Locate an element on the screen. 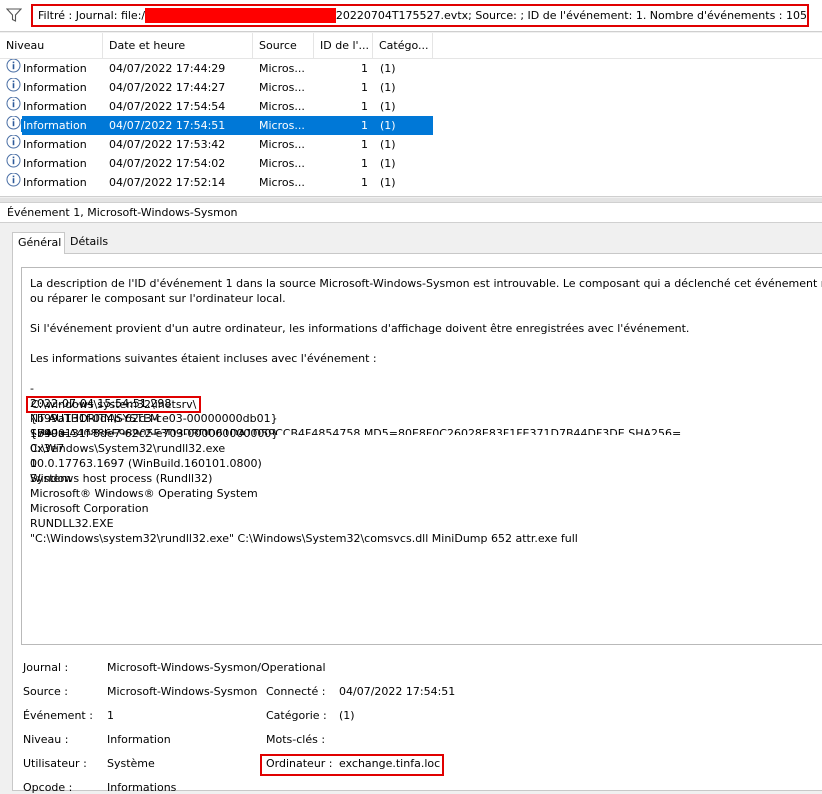 This screenshot has width=822, height=794. connected-value: 04/07/2022 17:54:51 is located at coordinates (397, 691).